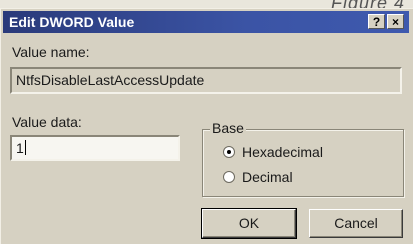 The image size is (413, 244). What do you see at coordinates (206, 22) in the screenshot?
I see `dialog-titlebar: Edit DWORD Value ? ×` at bounding box center [206, 22].